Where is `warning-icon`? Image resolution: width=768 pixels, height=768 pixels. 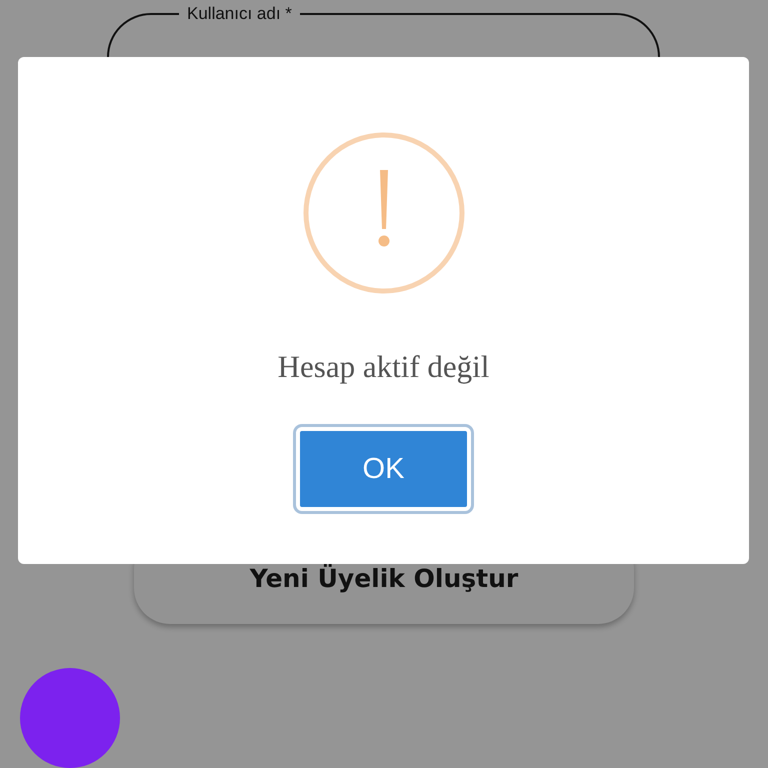 warning-icon is located at coordinates (383, 213).